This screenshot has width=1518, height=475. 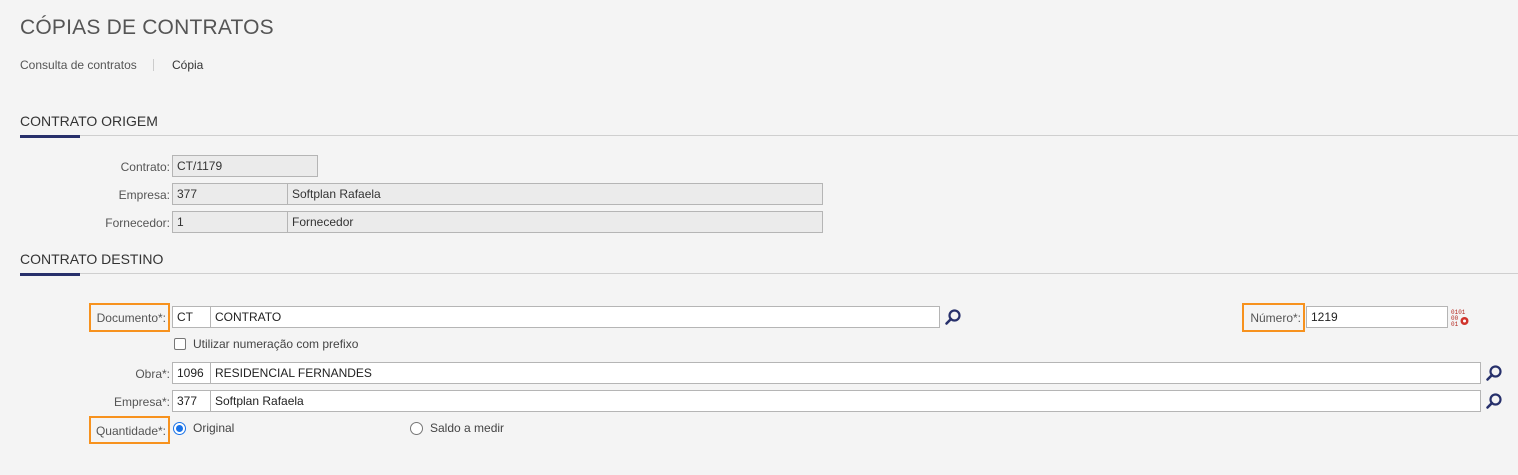 I want to click on documento-label: Documento*:, so click(x=131, y=318).